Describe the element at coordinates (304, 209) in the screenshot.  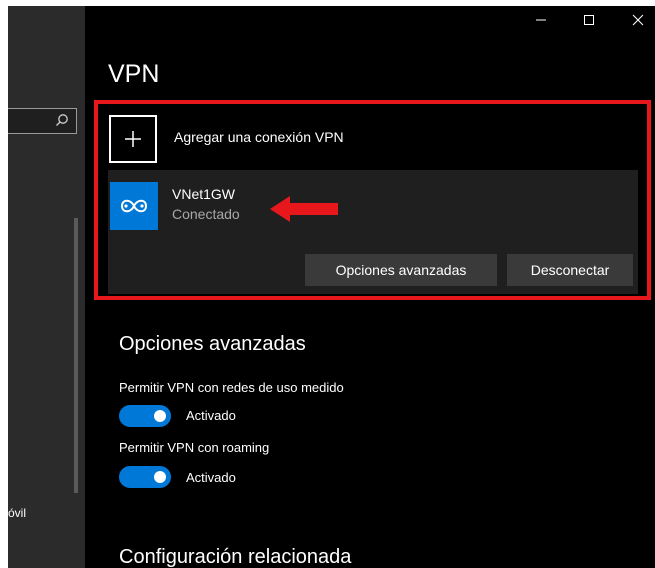
I see `red-arrow-annotation` at that location.